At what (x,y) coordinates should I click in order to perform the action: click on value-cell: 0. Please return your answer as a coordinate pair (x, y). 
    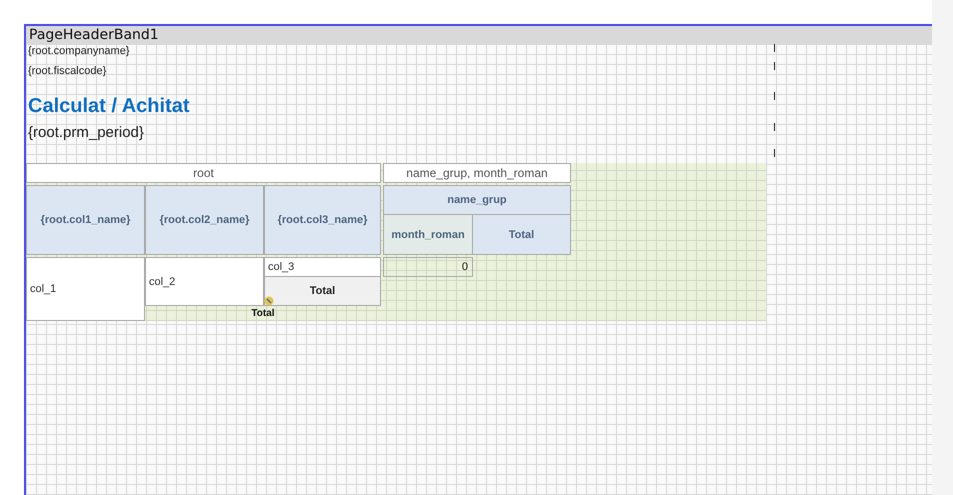
    Looking at the image, I should click on (428, 267).